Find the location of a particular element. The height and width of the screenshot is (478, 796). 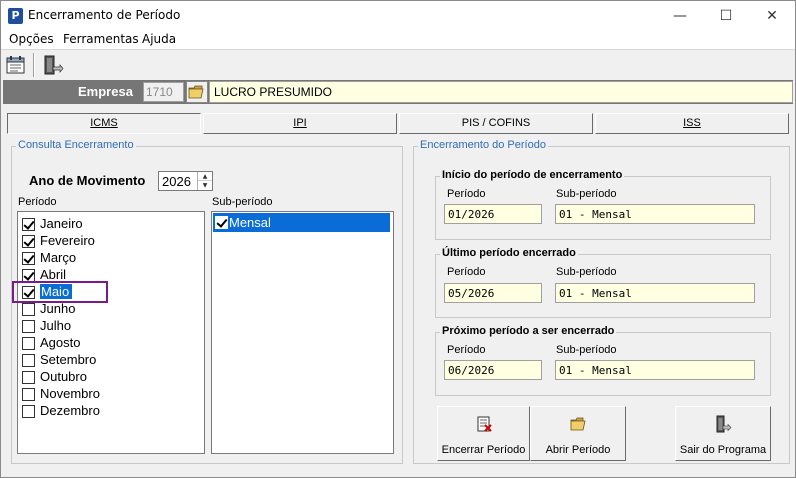

folder-icon is located at coordinates (196, 92).